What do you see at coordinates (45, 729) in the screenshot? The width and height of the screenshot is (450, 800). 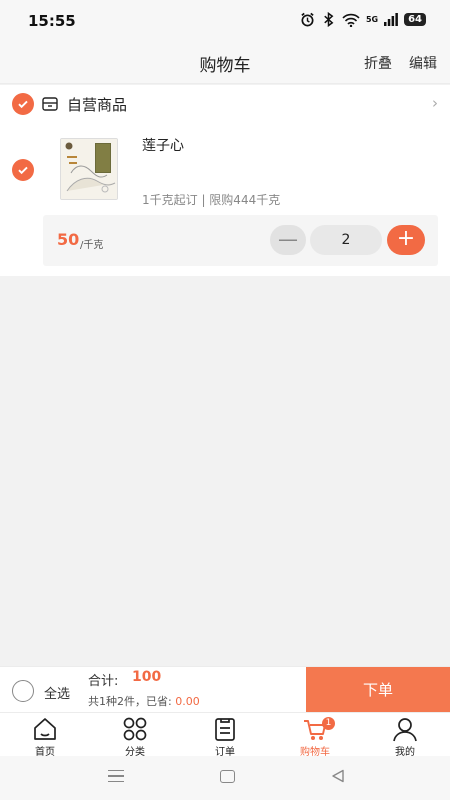 I see `home-icon` at bounding box center [45, 729].